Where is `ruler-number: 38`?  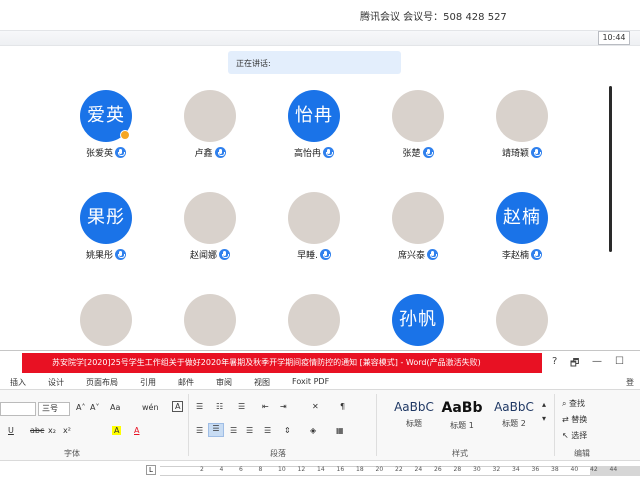 ruler-number: 38 is located at coordinates (555, 469).